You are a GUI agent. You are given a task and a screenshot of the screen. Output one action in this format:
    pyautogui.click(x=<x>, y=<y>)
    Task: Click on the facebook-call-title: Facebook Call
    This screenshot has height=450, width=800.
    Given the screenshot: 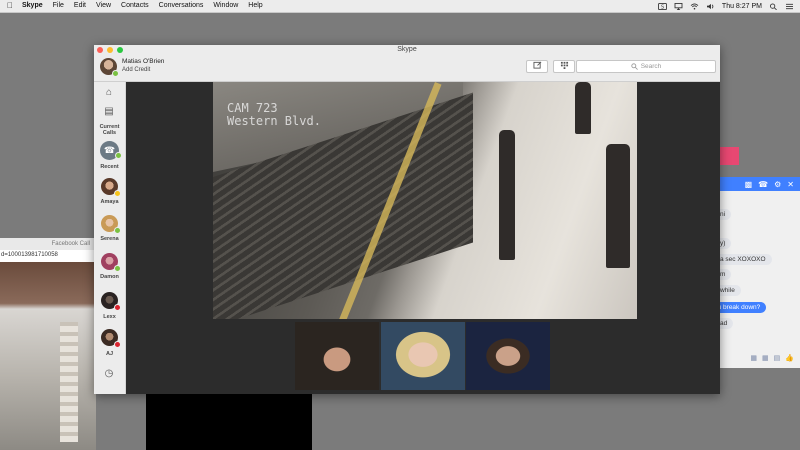 What is the action you would take?
    pyautogui.click(x=48, y=244)
    